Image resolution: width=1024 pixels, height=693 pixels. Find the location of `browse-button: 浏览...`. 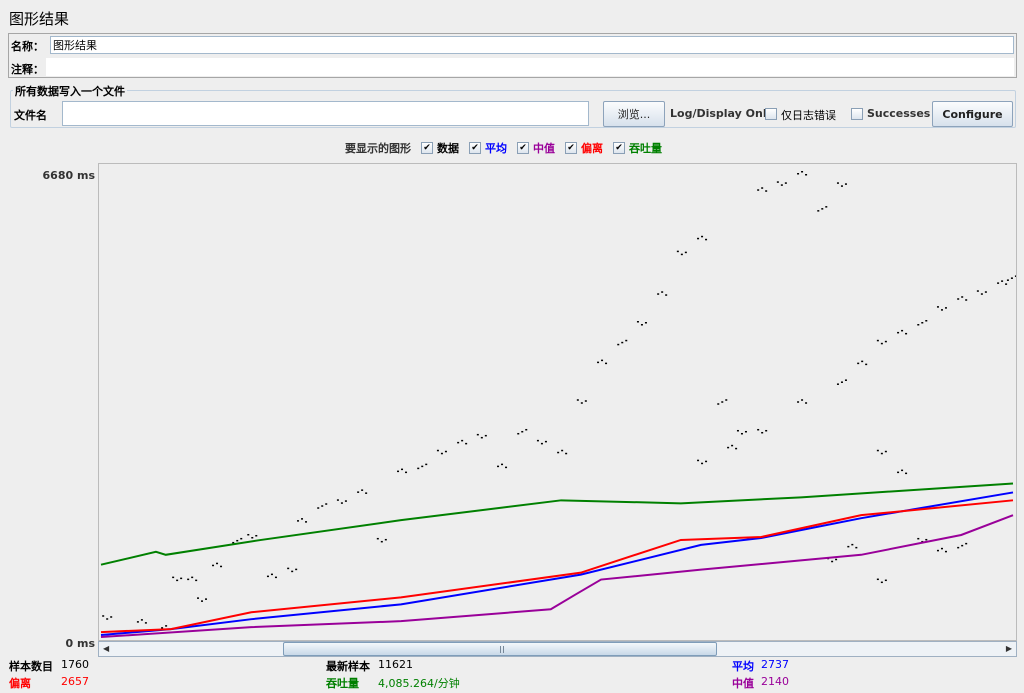

browse-button: 浏览... is located at coordinates (634, 114).